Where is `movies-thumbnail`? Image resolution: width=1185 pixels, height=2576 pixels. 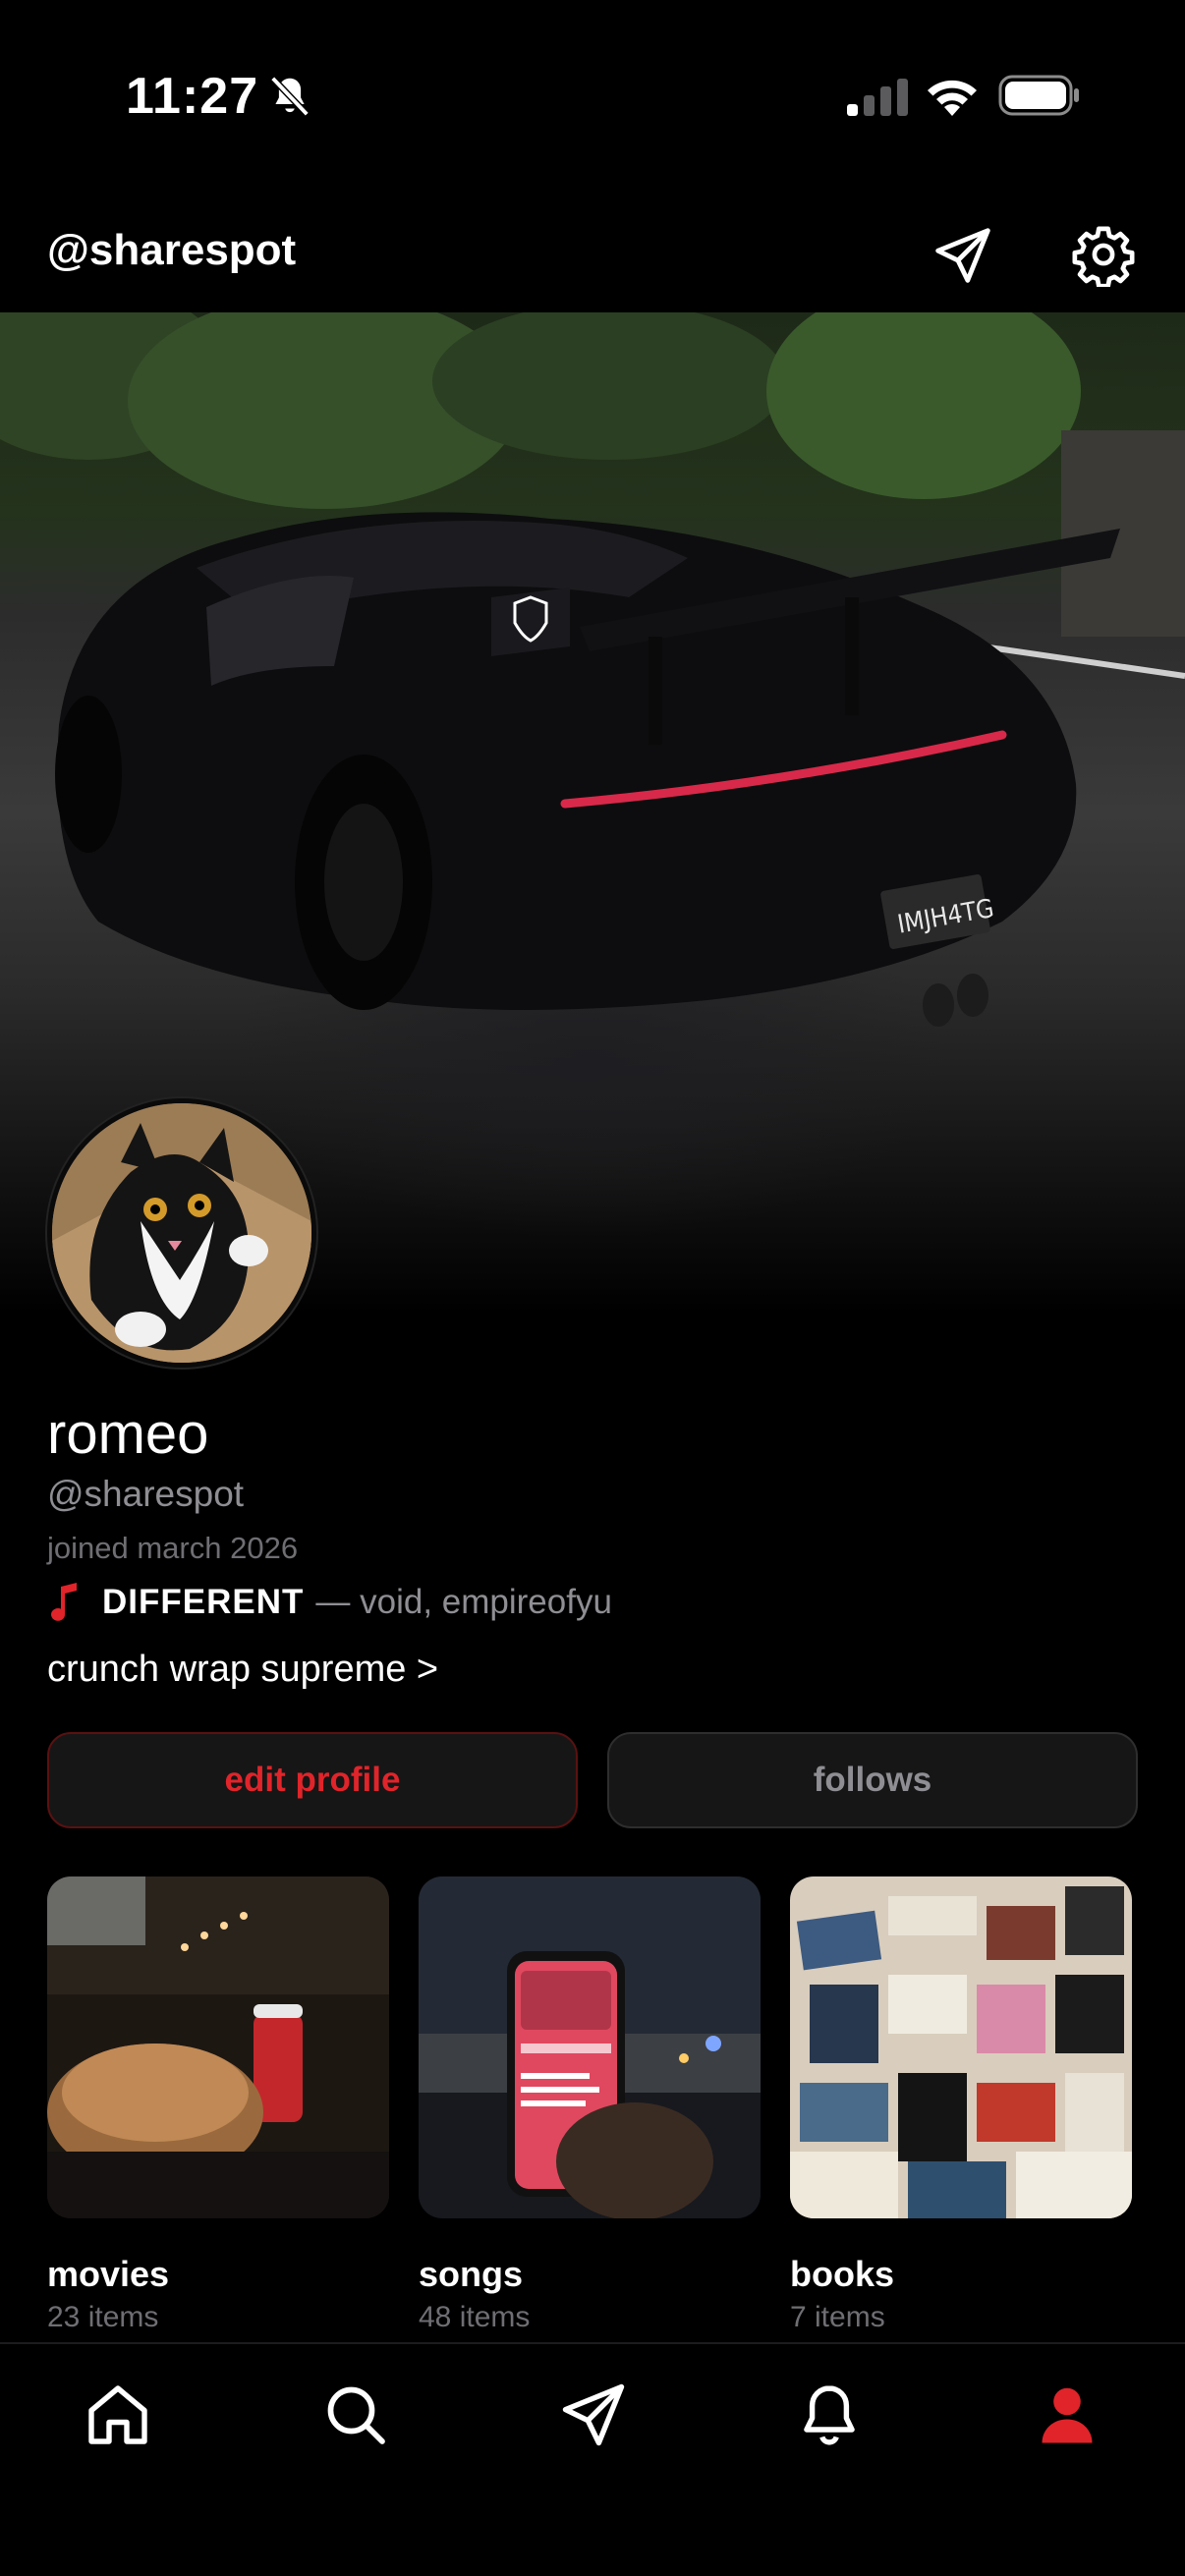
movies-thumbnail is located at coordinates (218, 2047).